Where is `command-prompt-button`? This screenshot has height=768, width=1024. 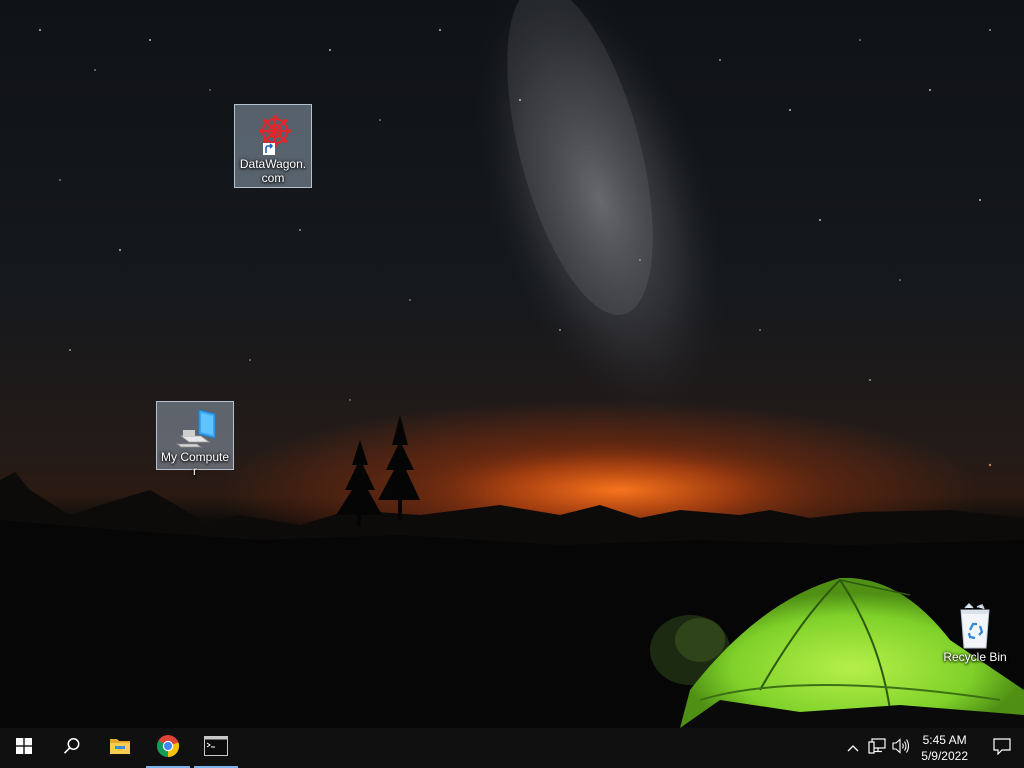 command-prompt-button is located at coordinates (216, 748).